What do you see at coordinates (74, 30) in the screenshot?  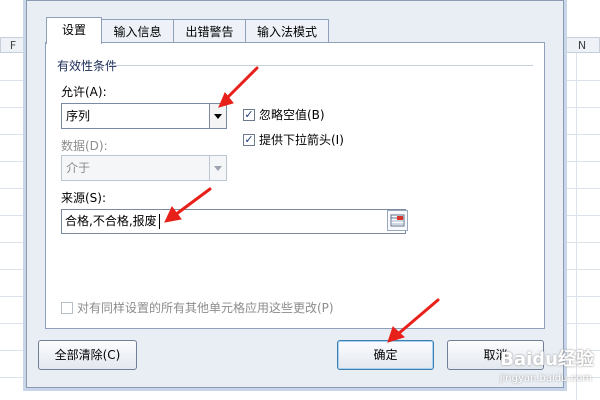 I see `tab-settings: 设置` at bounding box center [74, 30].